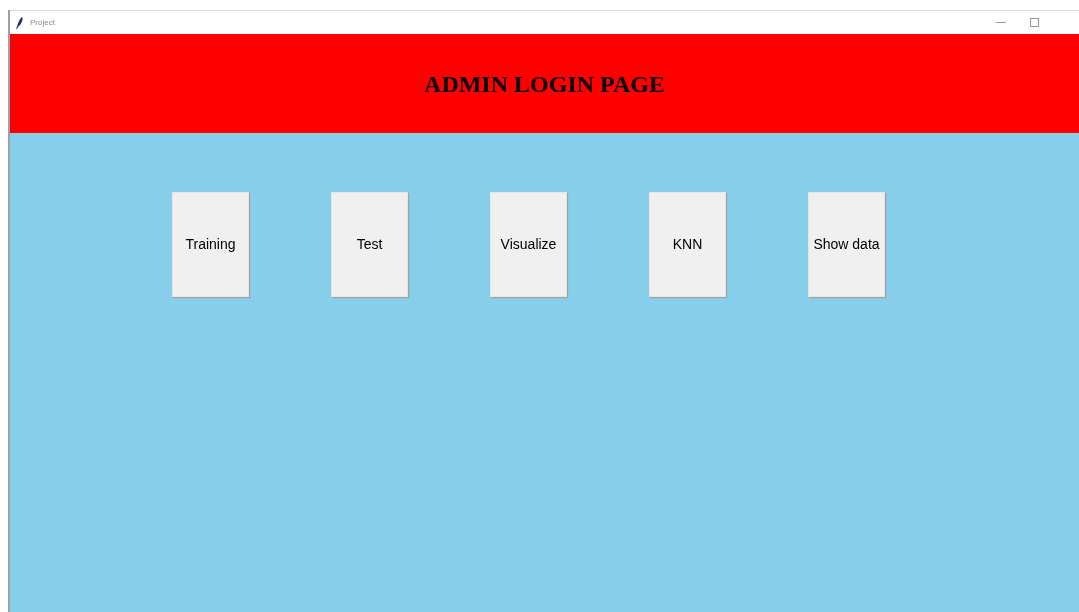 The width and height of the screenshot is (1079, 612). I want to click on feather-icon, so click(20, 22).